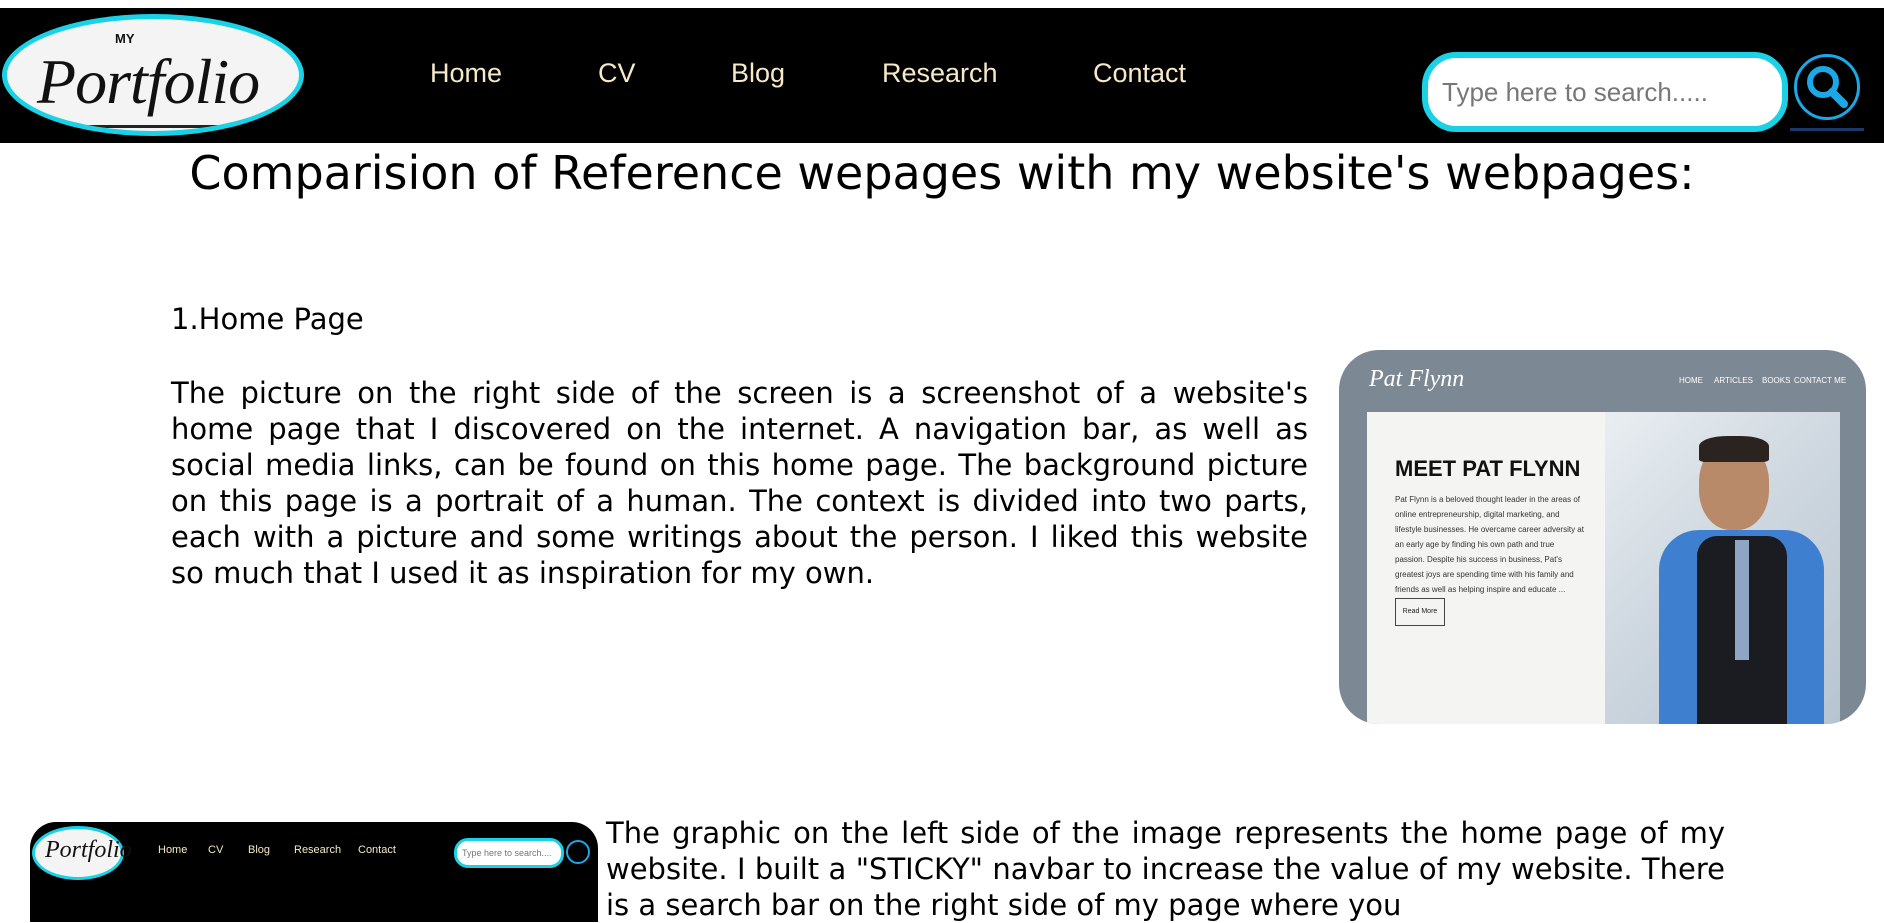 This screenshot has width=1884, height=923. What do you see at coordinates (1776, 380) in the screenshot?
I see `ref-nav-item: BOOKS` at bounding box center [1776, 380].